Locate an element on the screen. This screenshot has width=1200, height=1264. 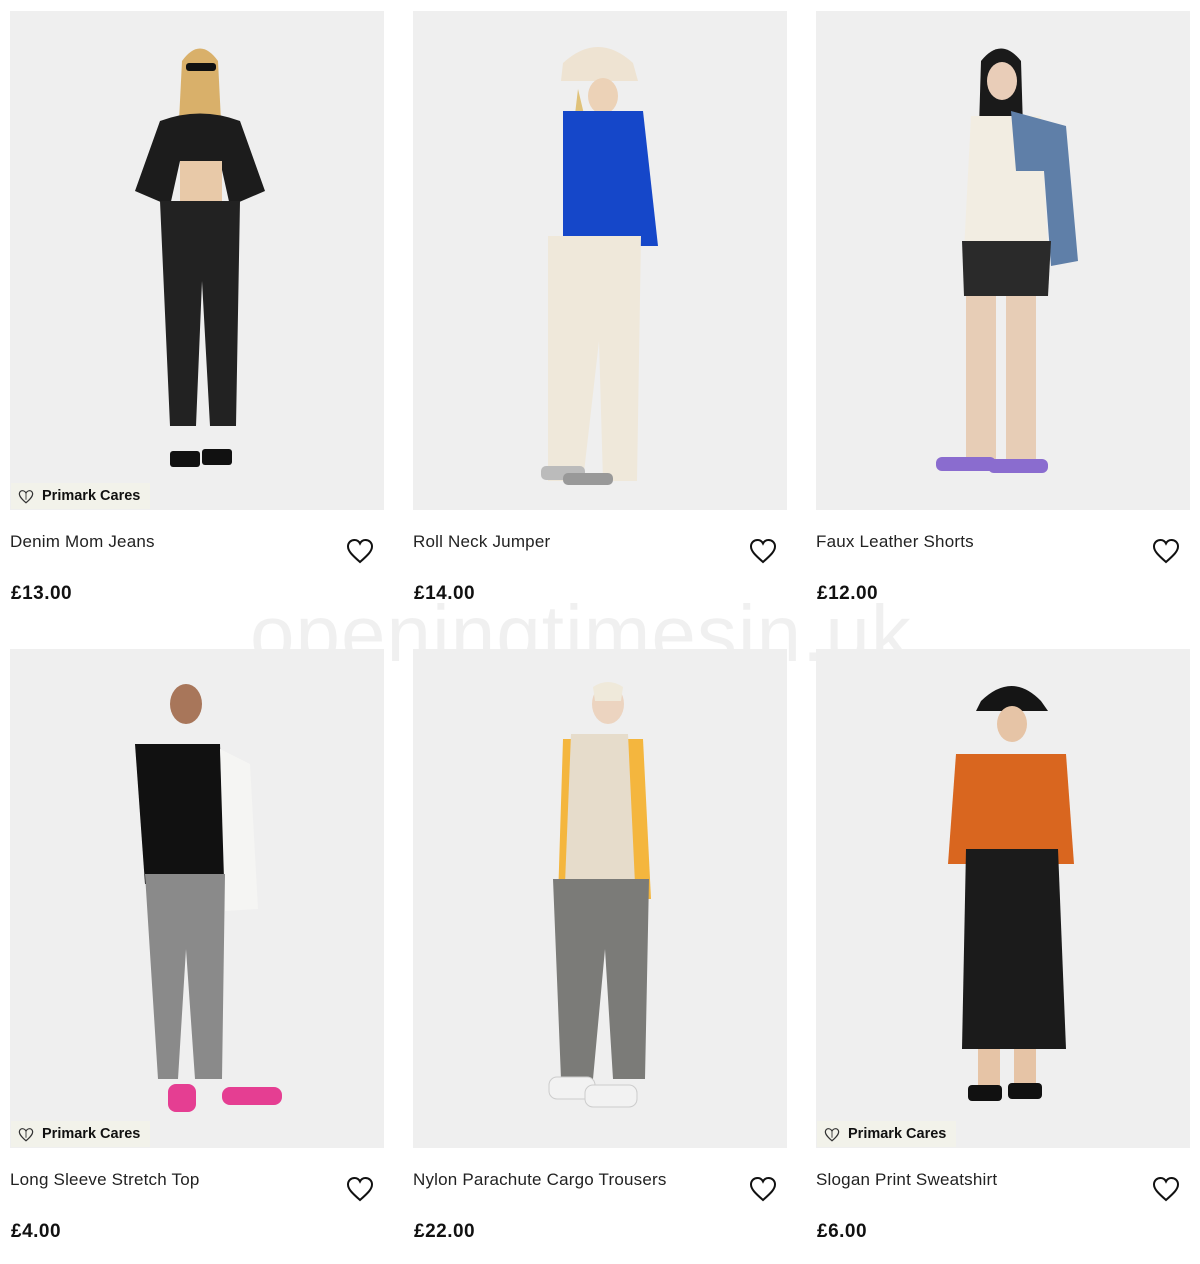
product-card: Faux Leather Shorts £12.00 is located at coordinates (1003, 310).